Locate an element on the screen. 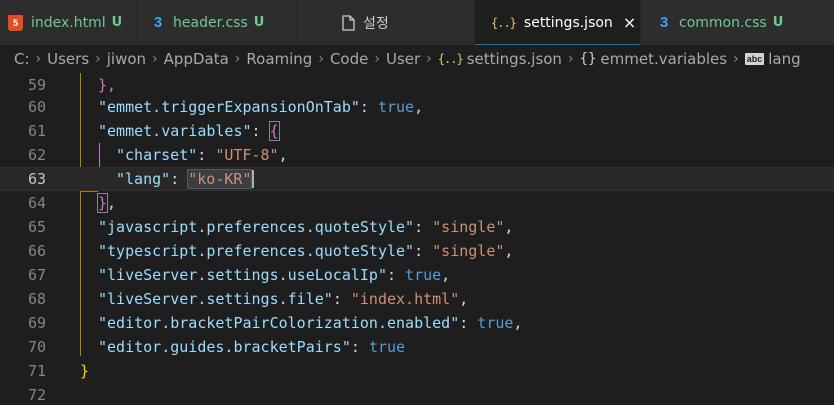  tab-common-css: 3 common.css U is located at coordinates (737, 22).